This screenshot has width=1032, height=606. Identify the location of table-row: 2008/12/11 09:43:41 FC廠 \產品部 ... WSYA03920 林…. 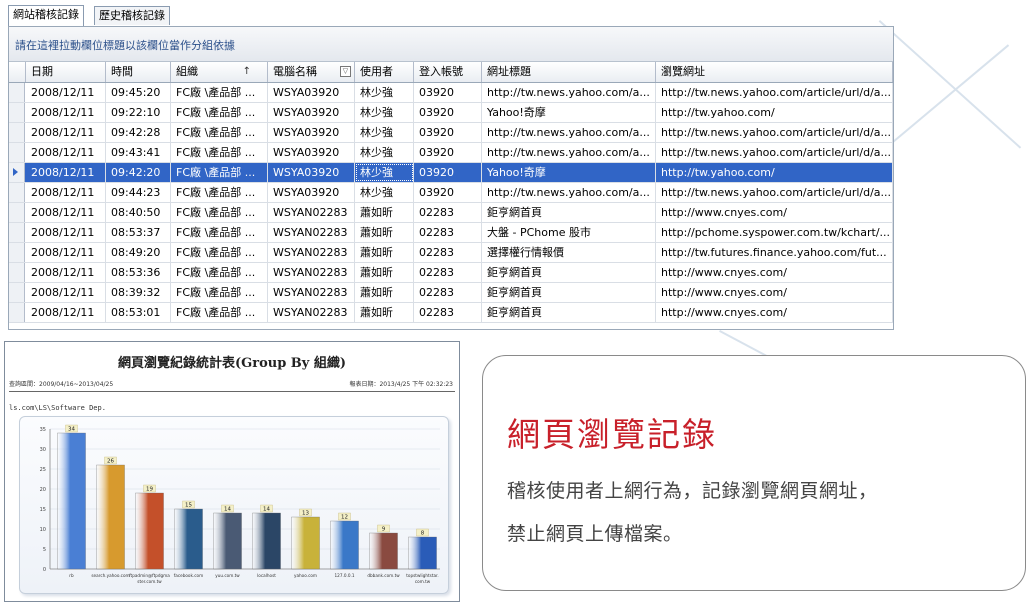
(451, 153).